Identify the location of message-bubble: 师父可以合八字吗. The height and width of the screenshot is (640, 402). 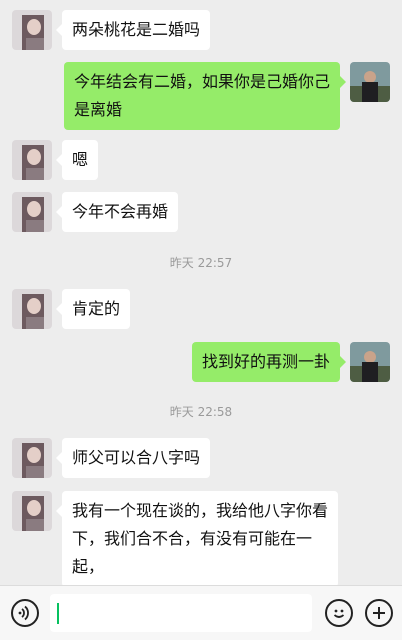
(133, 458).